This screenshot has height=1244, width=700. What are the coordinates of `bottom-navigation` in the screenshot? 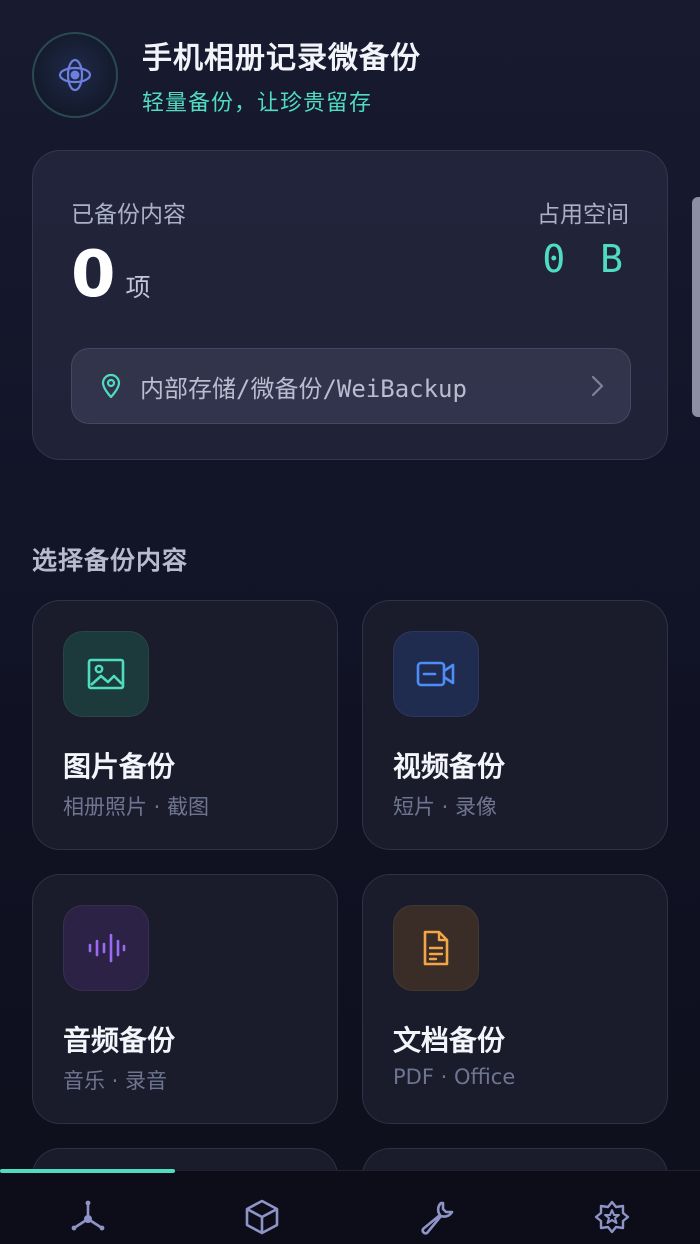 It's located at (350, 1206).